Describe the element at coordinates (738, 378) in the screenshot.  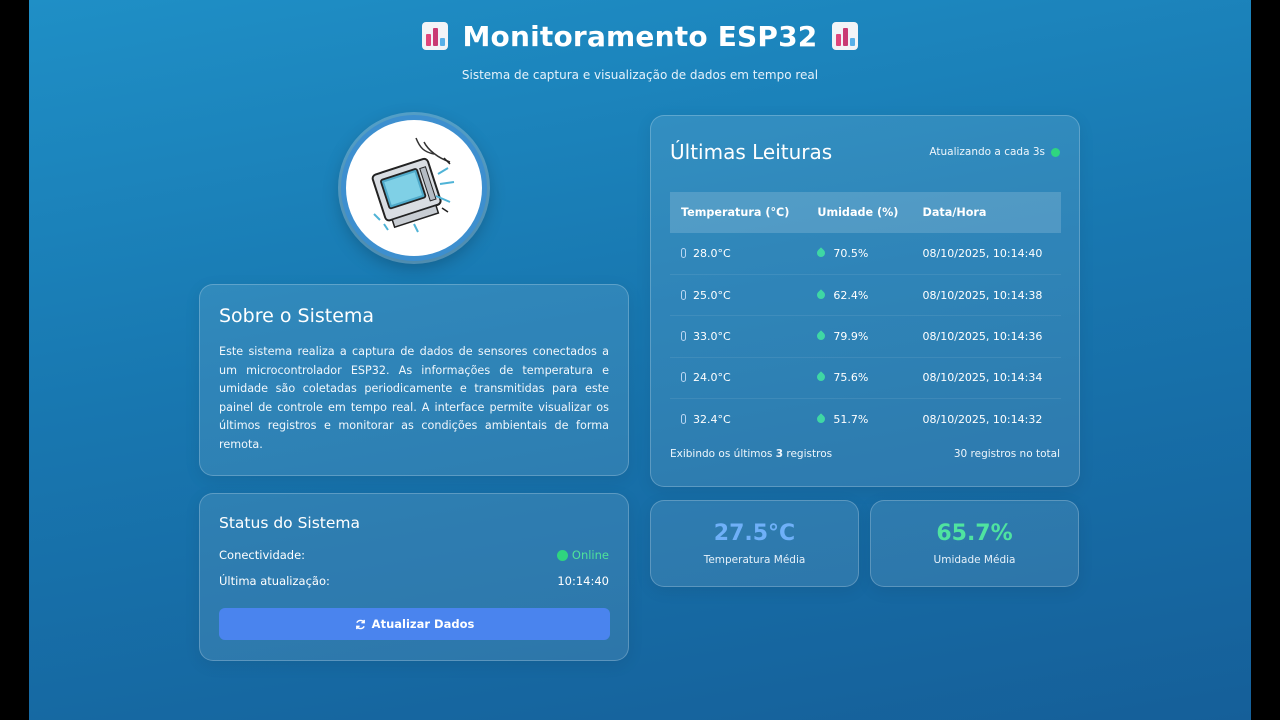
I see `temp-cell: 24.0°C` at that location.